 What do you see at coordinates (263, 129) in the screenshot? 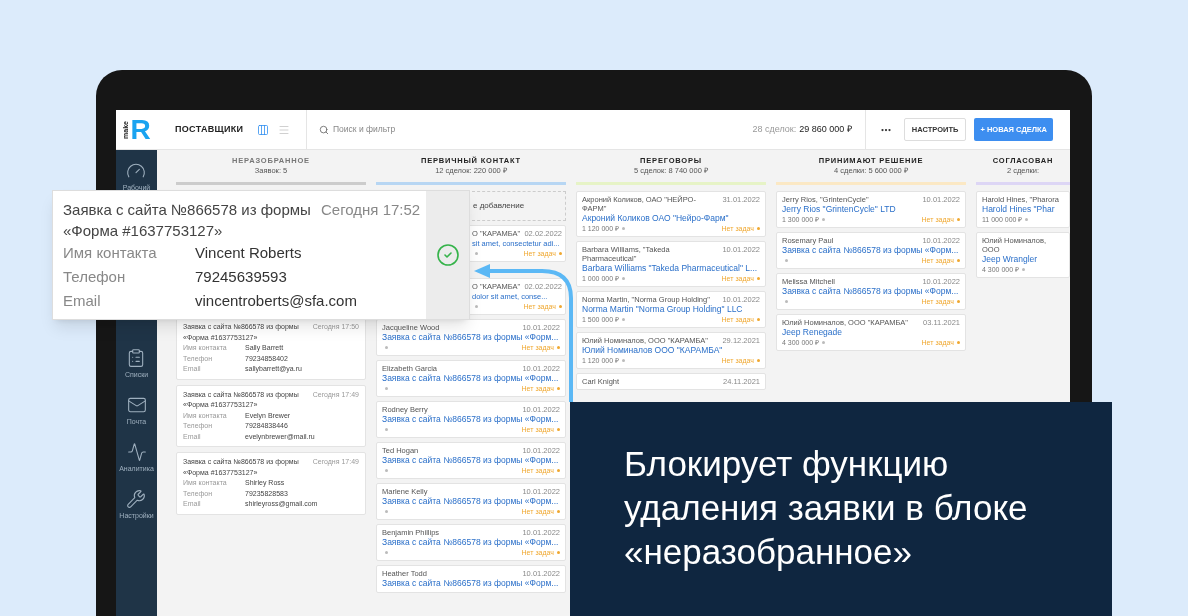
I see `kanban-view-button` at bounding box center [263, 129].